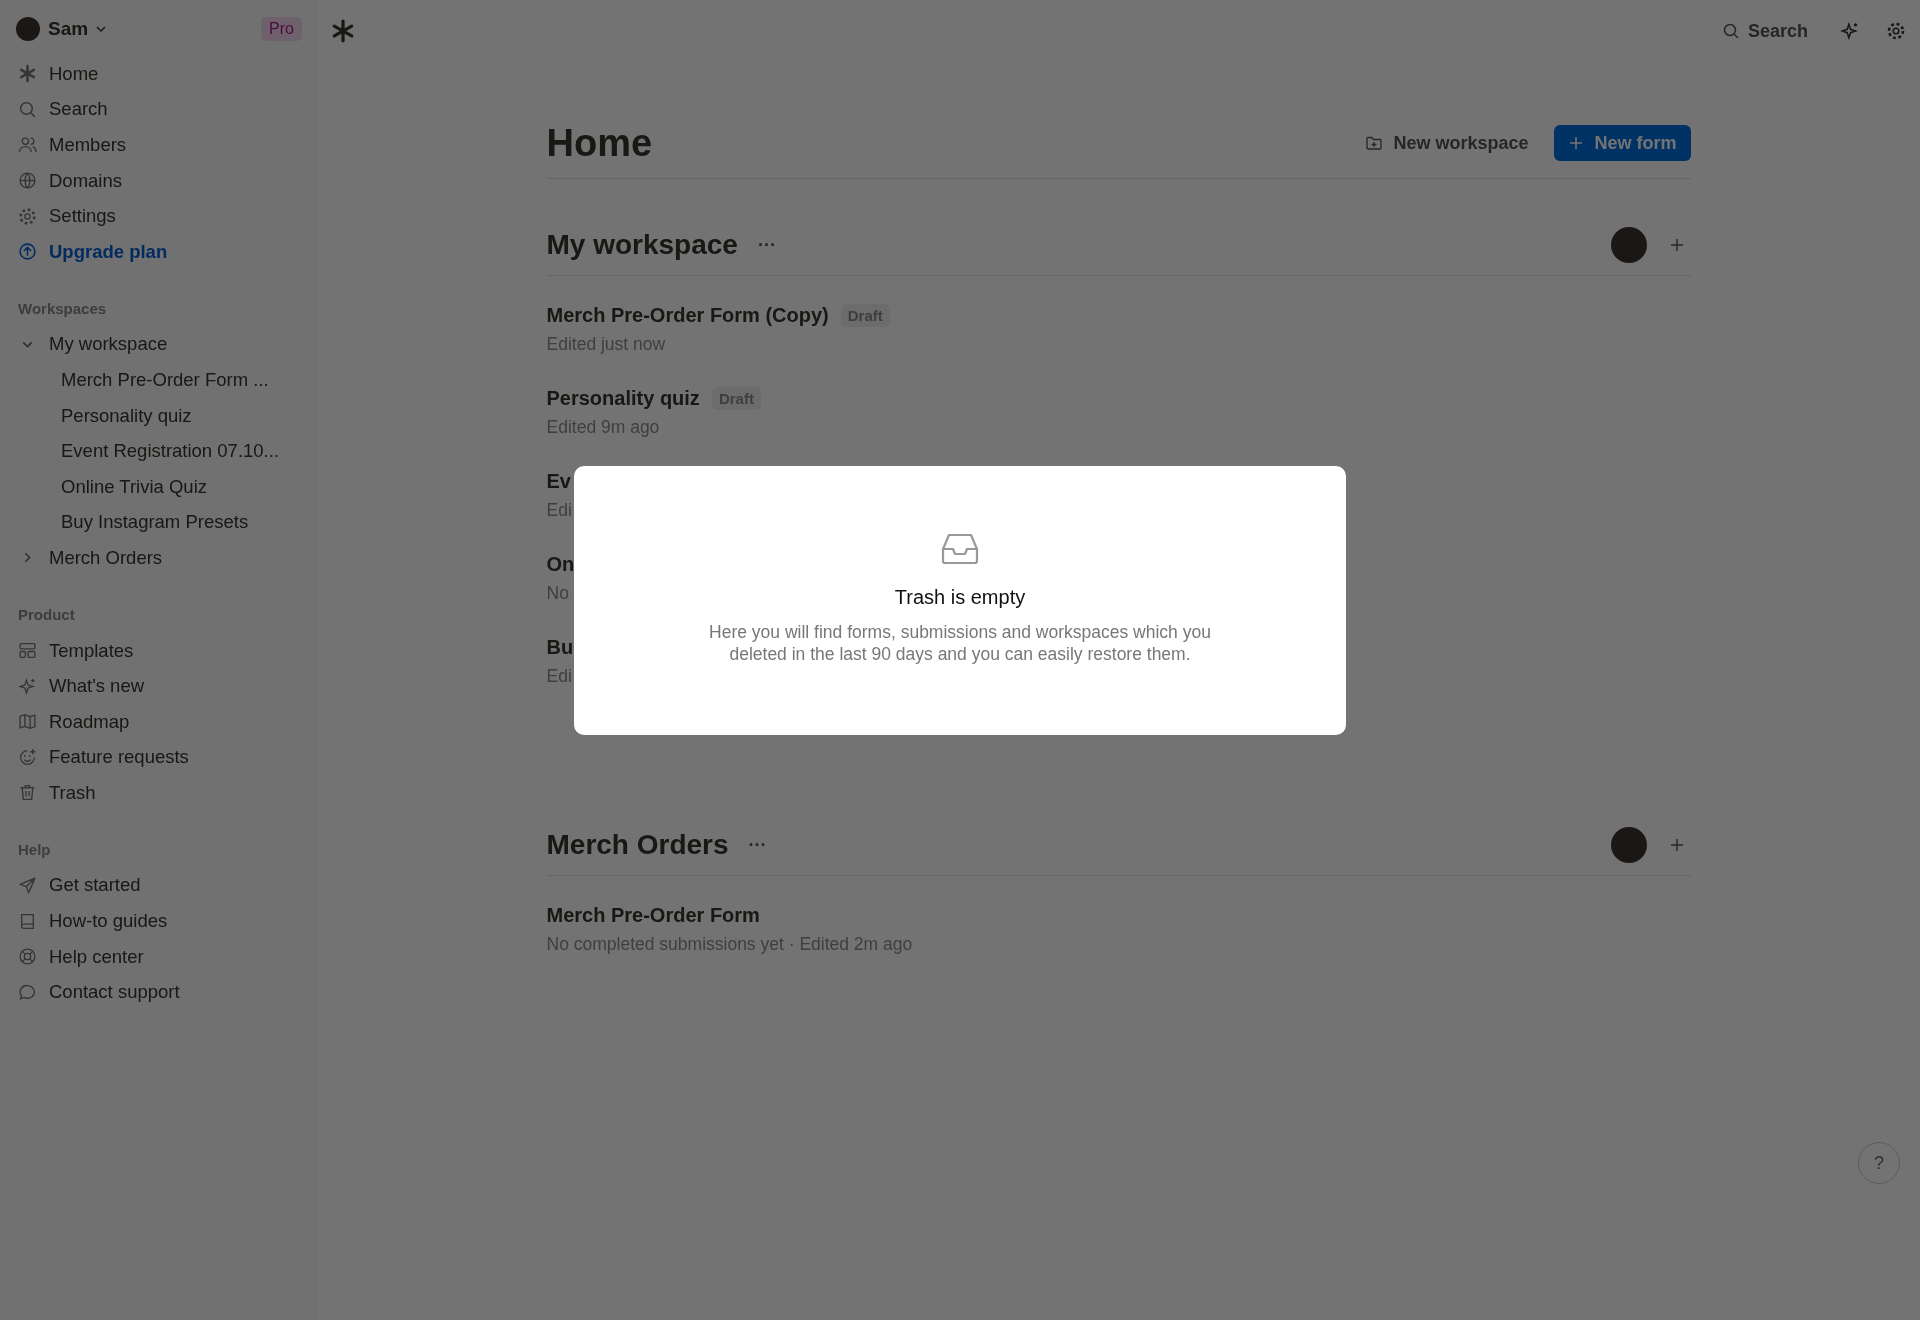 Image resolution: width=1920 pixels, height=1320 pixels. I want to click on form-item: Online Trivia Quiz, so click(158, 486).